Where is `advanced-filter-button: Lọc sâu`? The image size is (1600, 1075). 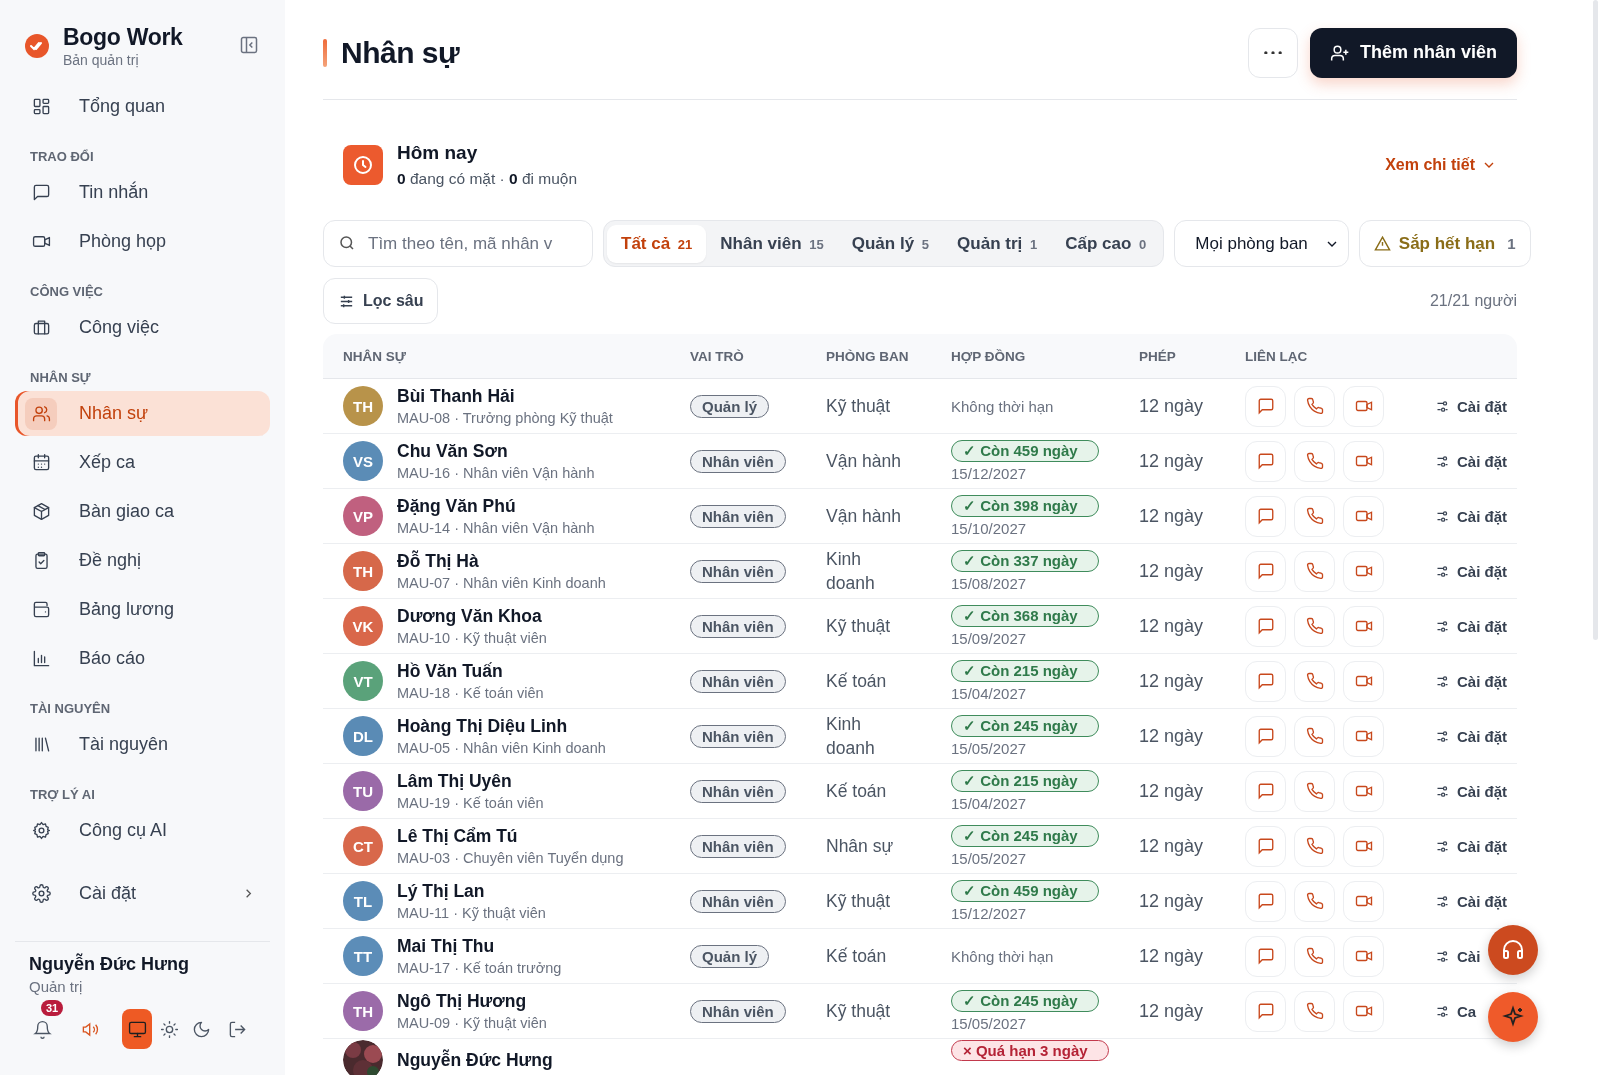
advanced-filter-button: Lọc sâu is located at coordinates (381, 301).